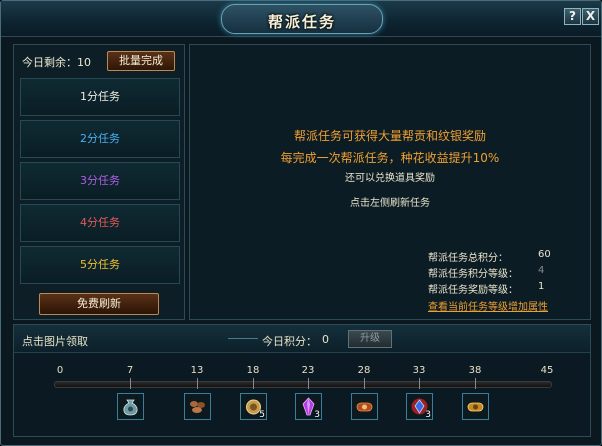 This screenshot has height=446, width=602. I want to click on tick-label: 0, so click(60, 370).